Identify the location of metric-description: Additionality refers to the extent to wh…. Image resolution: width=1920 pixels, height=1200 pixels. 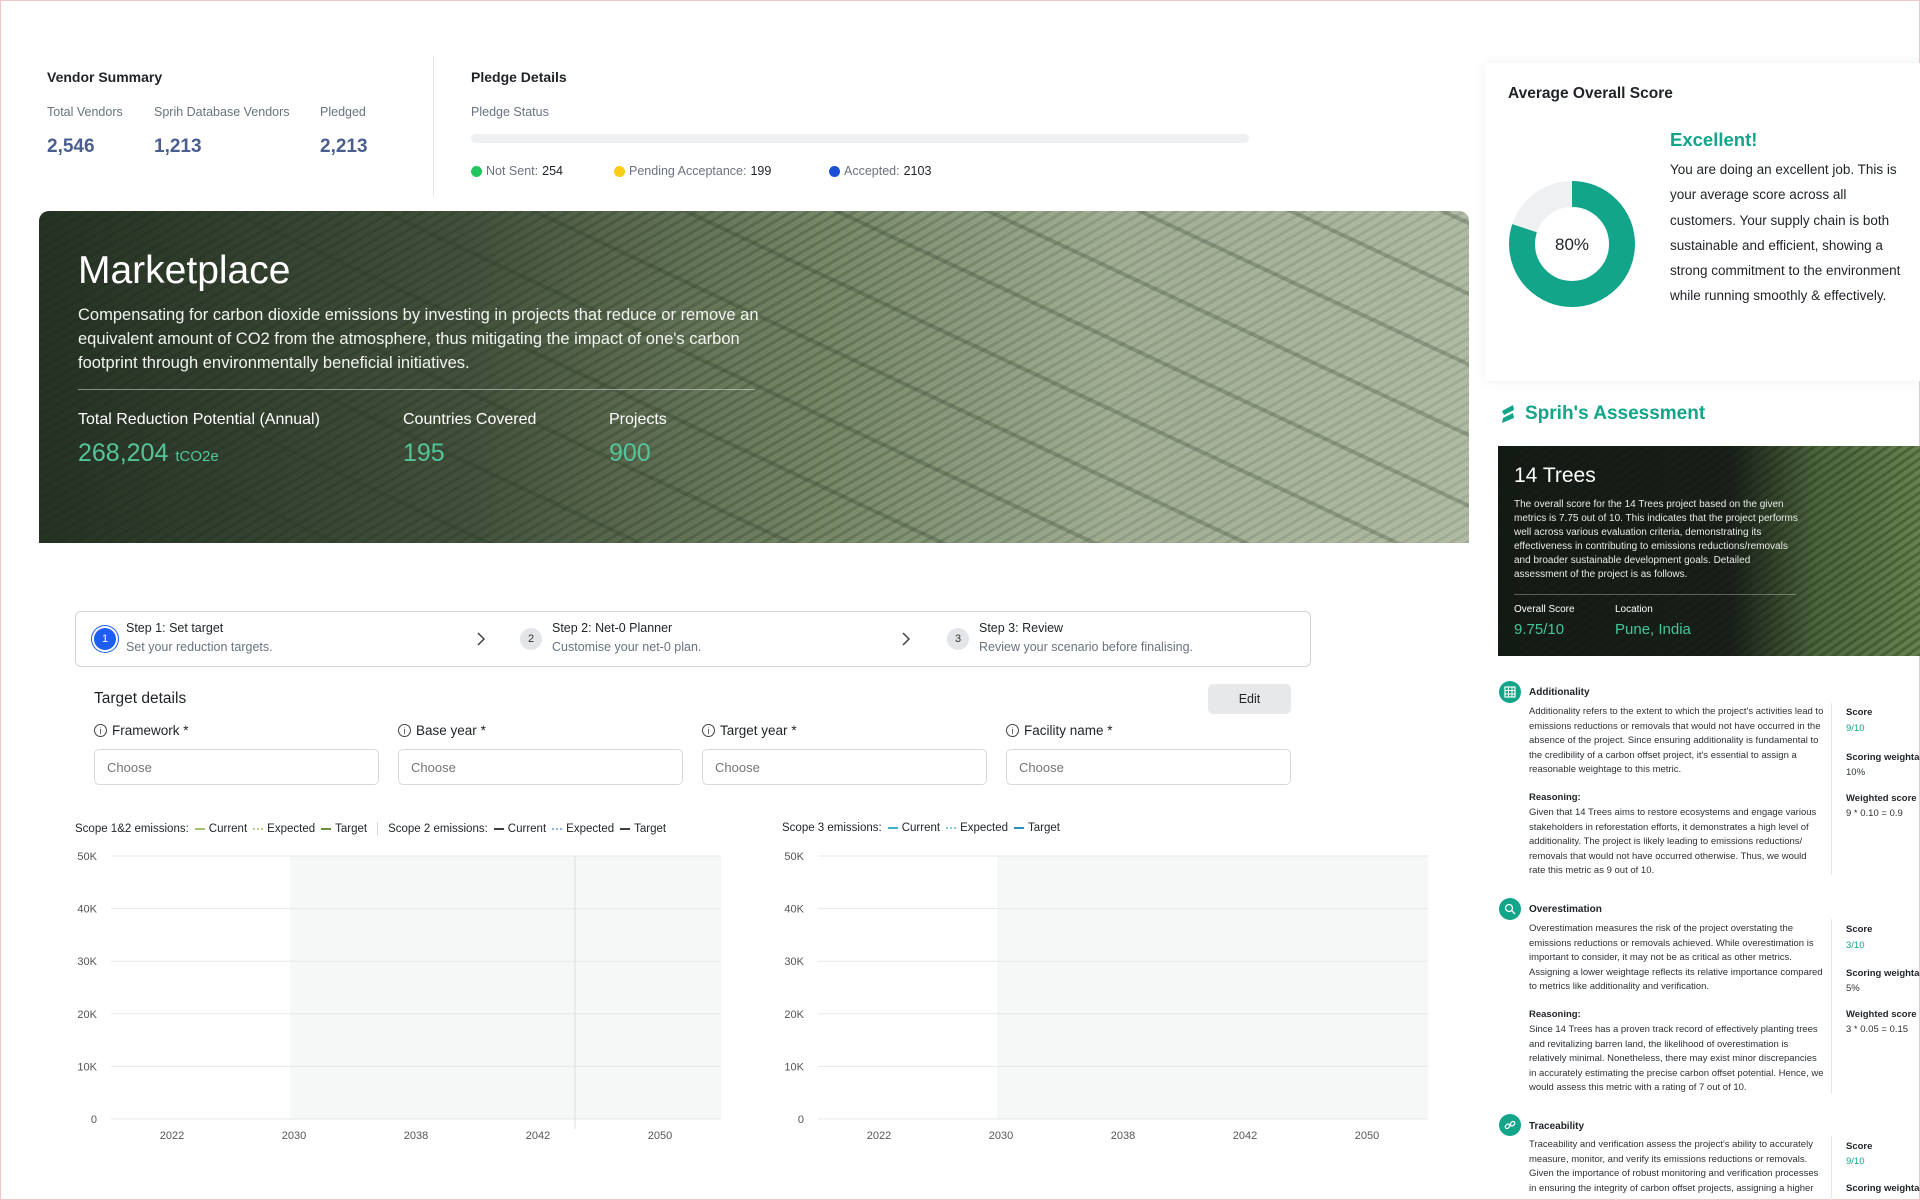
(1676, 741).